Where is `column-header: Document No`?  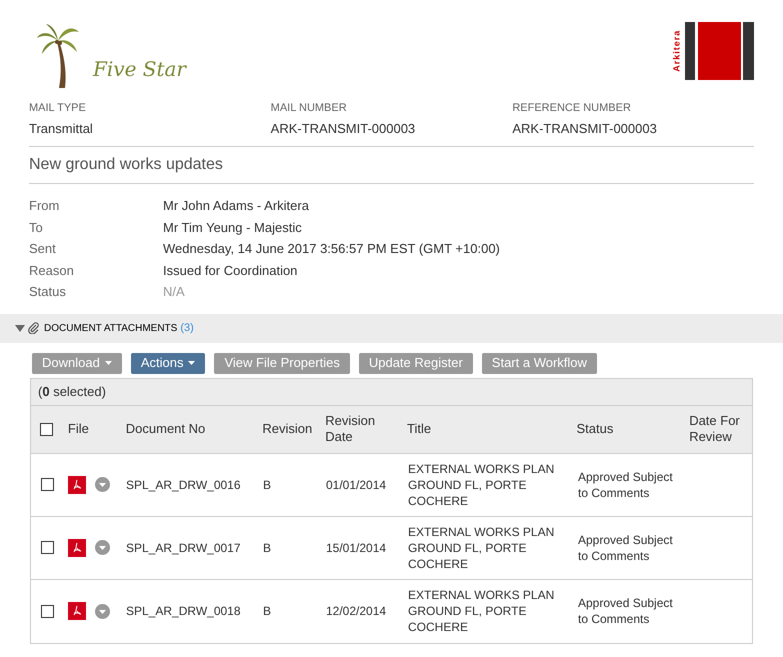
column-header: Document No is located at coordinates (166, 429).